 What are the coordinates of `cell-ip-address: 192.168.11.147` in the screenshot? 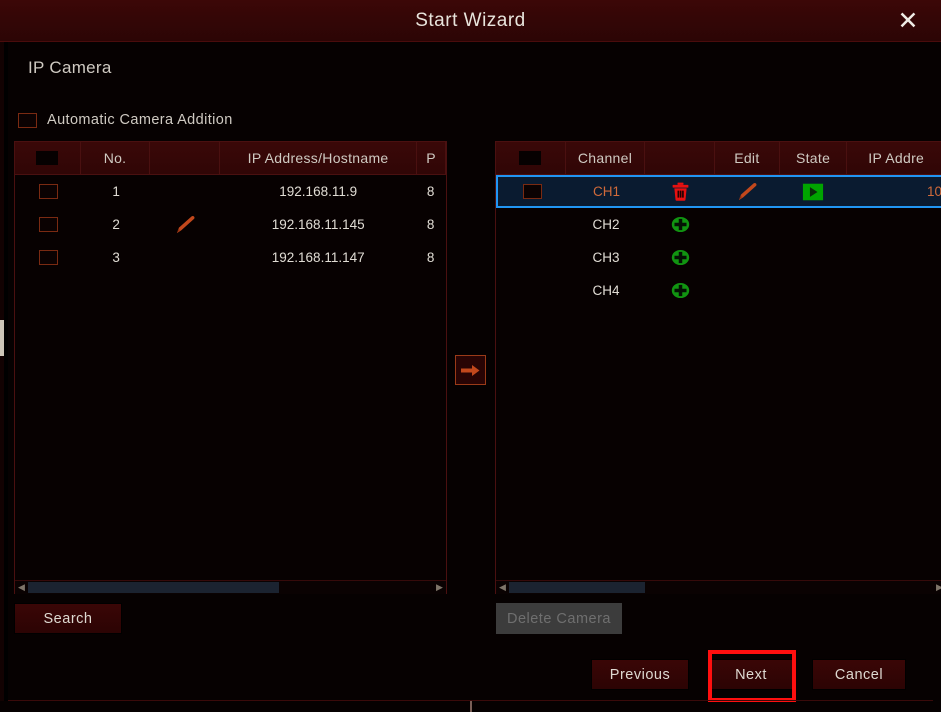 It's located at (318, 257).